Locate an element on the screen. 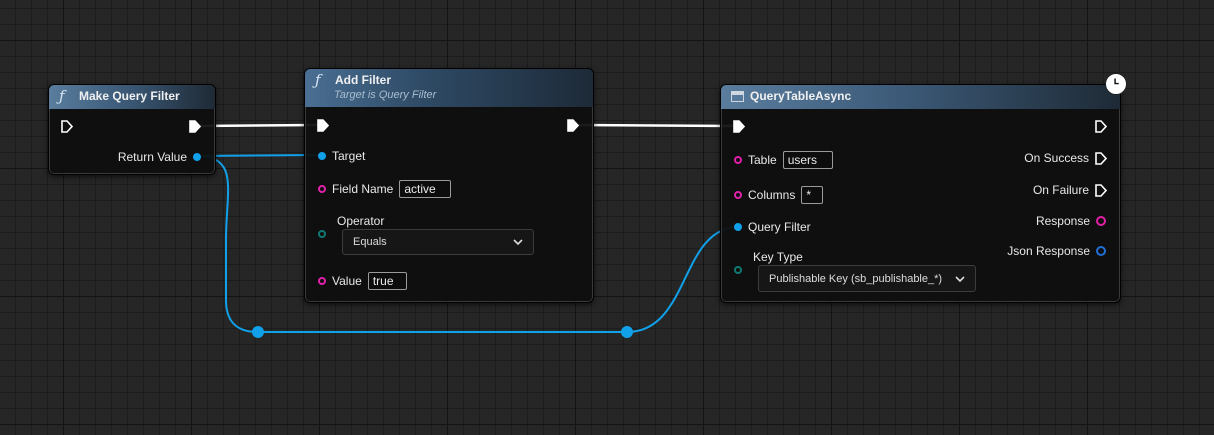  pin-key-type-label: Key Type is located at coordinates (778, 257).